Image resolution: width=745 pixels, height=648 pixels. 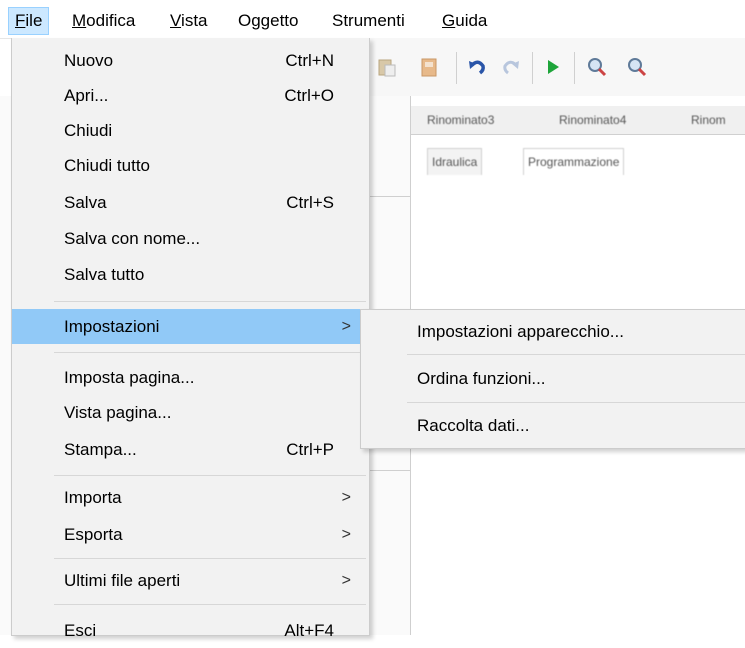 I want to click on menu-item-label: Chiudi, so click(x=88, y=130).